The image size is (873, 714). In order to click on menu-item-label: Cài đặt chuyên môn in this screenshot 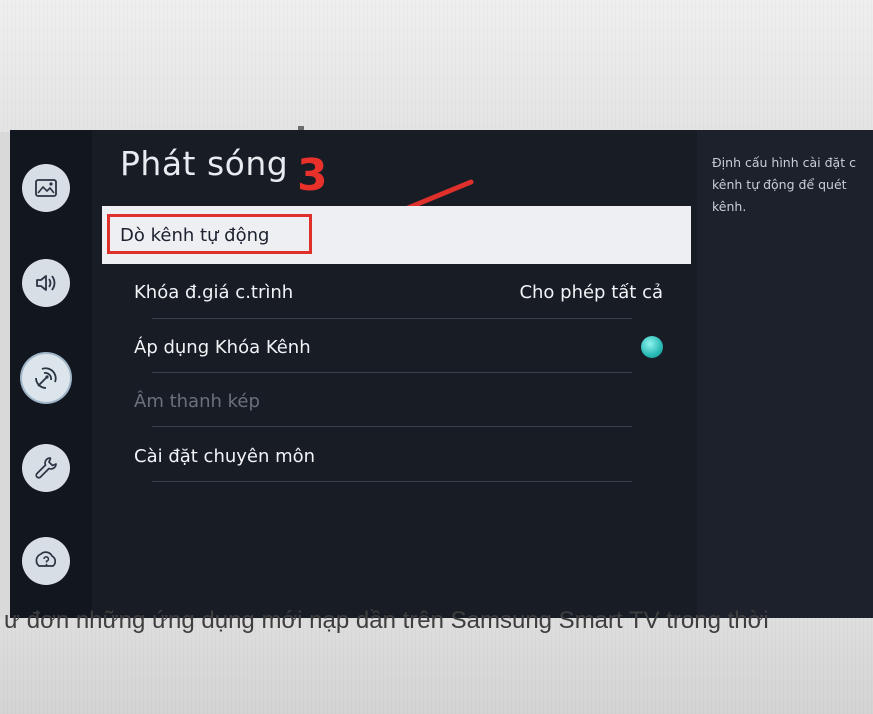, I will do `click(225, 456)`.